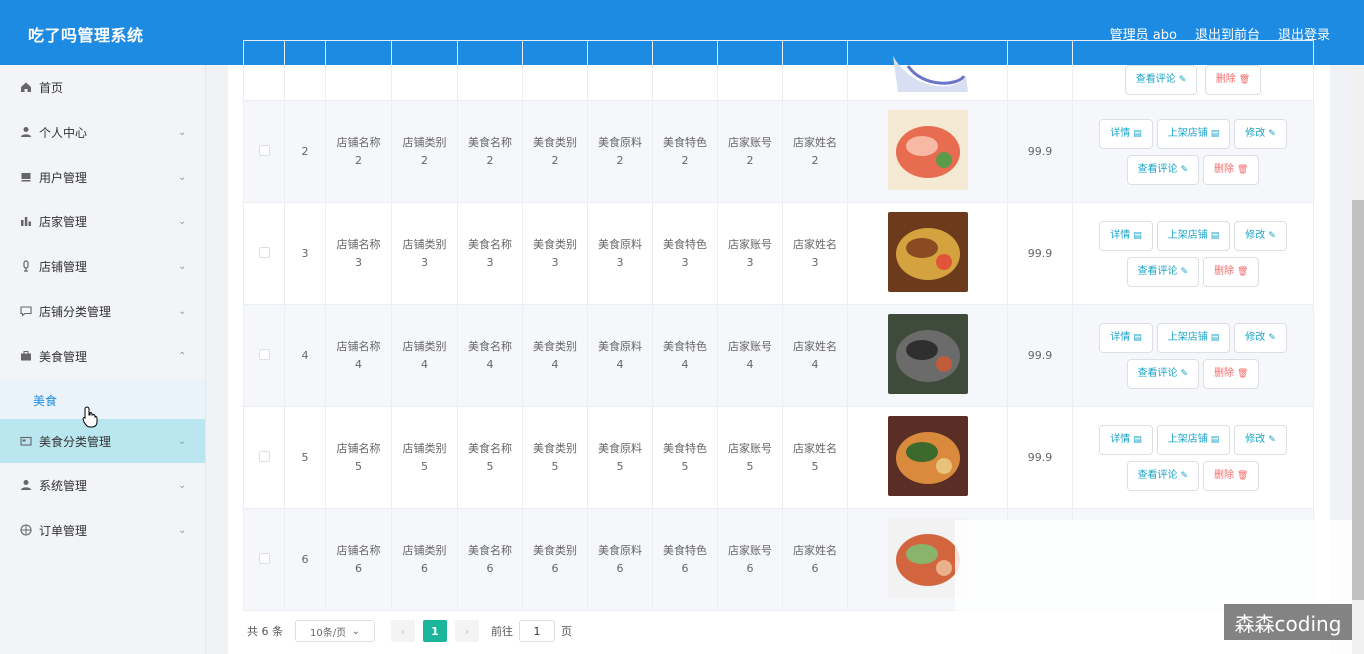 This screenshot has width=1364, height=654. I want to click on sidebar: 首页 个人中心 ⌄ 用户管理 ⌄ 店家管理 ⌄ 店铺管理 ⌄ 店铺分类管理 ⌄, so click(103, 359).